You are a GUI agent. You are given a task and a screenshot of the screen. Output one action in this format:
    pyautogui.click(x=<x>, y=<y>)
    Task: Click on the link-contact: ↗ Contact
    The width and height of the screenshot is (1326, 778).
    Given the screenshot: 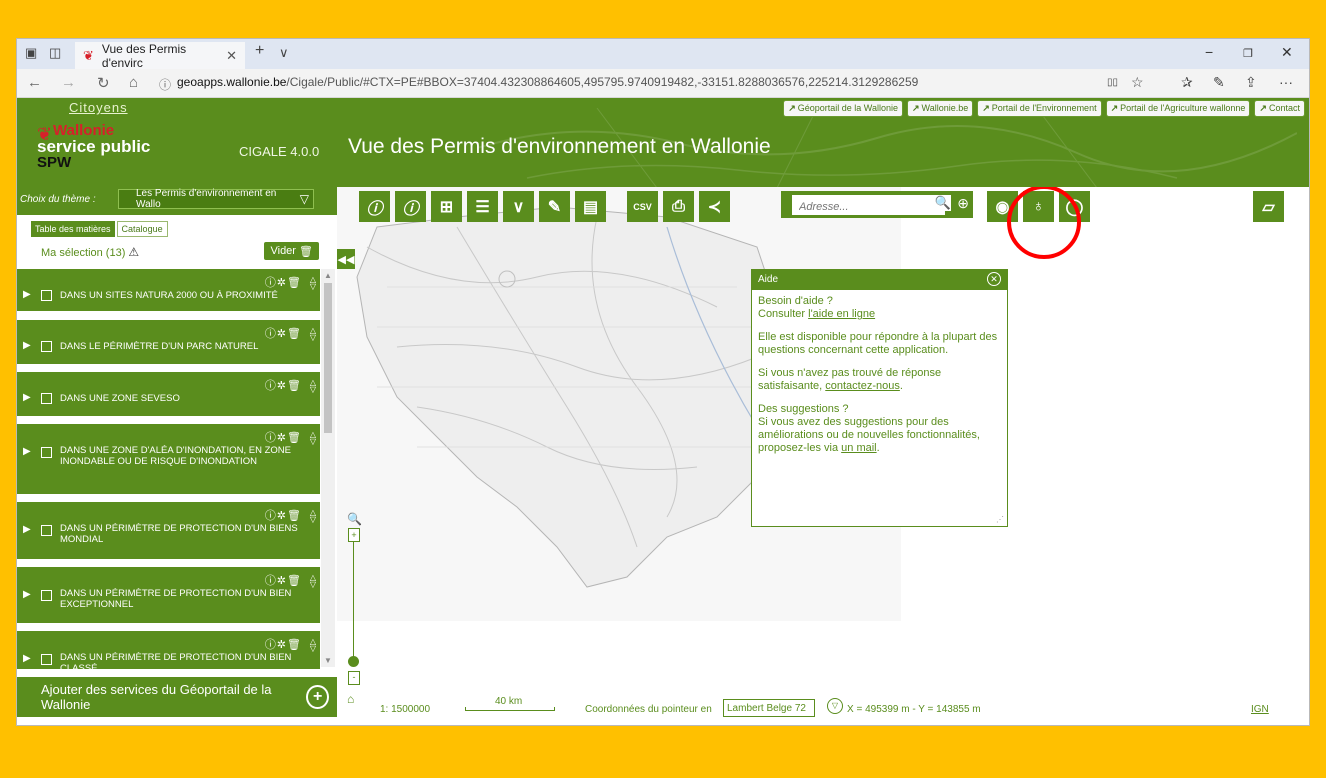 What is the action you would take?
    pyautogui.click(x=1279, y=108)
    